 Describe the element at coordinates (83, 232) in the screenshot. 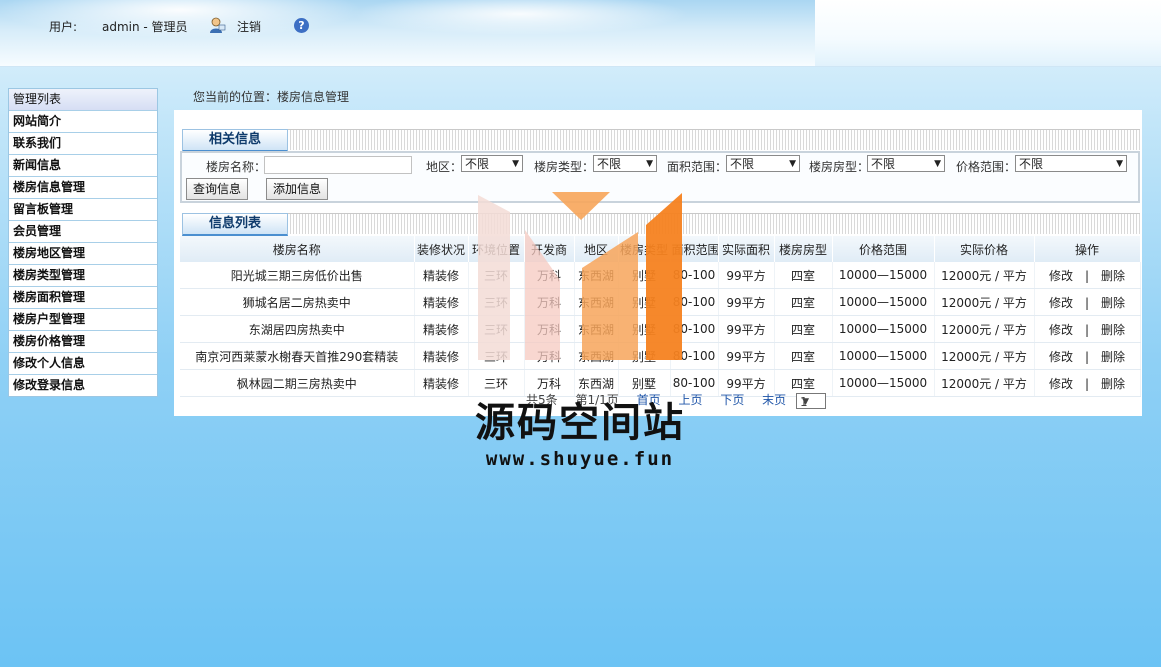

I see `sidebar-item-members: 会员管理` at that location.